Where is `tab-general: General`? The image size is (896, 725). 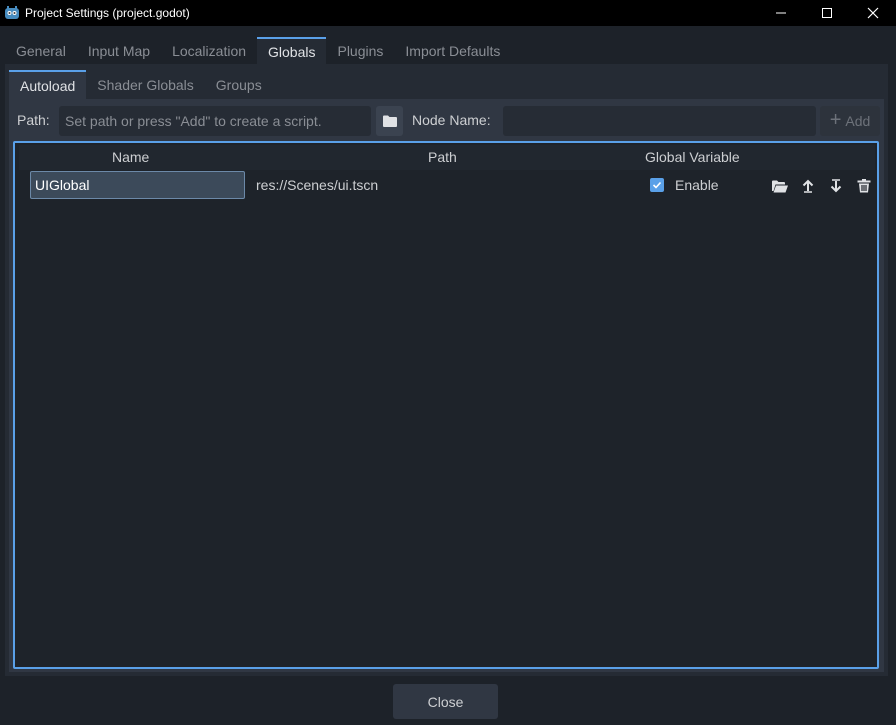
tab-general: General is located at coordinates (41, 50).